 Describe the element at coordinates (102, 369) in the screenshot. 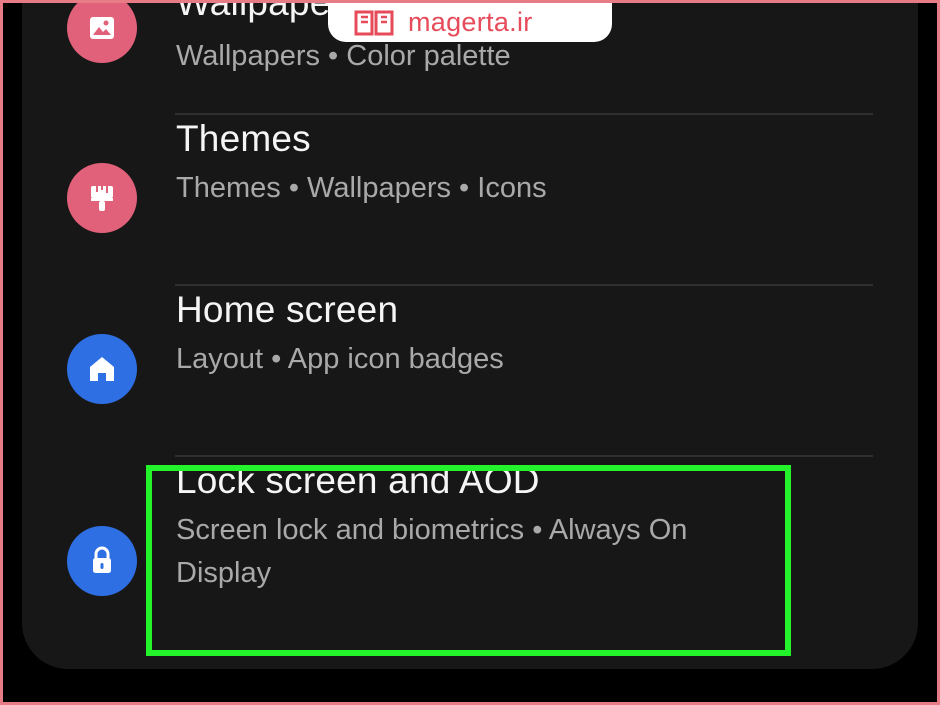

I see `home-icon` at that location.